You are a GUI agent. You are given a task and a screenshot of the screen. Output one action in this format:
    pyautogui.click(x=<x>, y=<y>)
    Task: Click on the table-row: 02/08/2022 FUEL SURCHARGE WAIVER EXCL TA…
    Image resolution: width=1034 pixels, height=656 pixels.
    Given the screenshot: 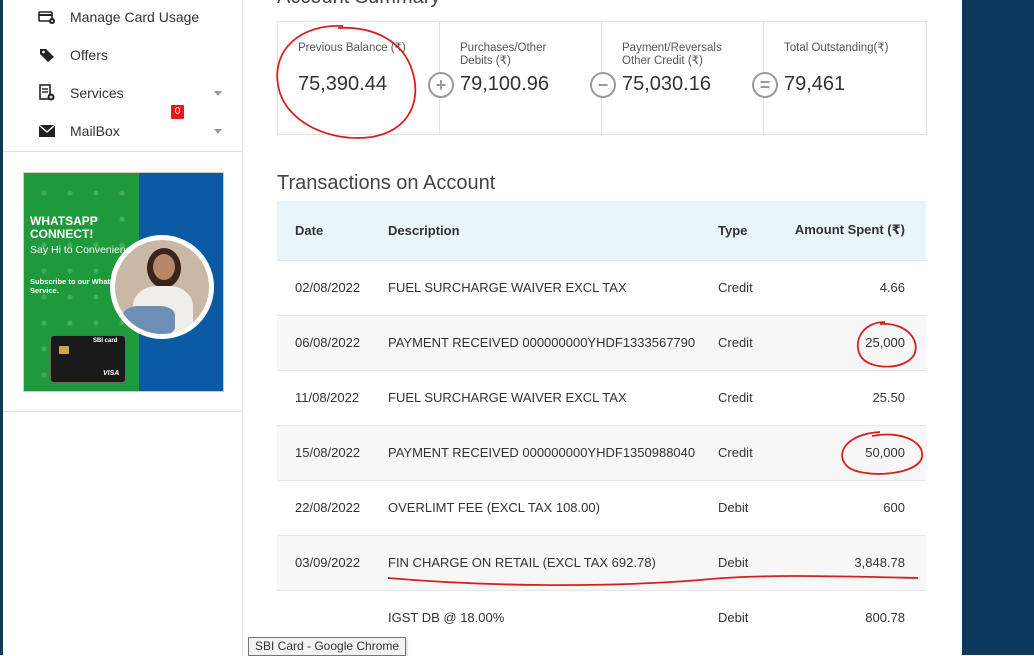 What is the action you would take?
    pyautogui.click(x=601, y=287)
    